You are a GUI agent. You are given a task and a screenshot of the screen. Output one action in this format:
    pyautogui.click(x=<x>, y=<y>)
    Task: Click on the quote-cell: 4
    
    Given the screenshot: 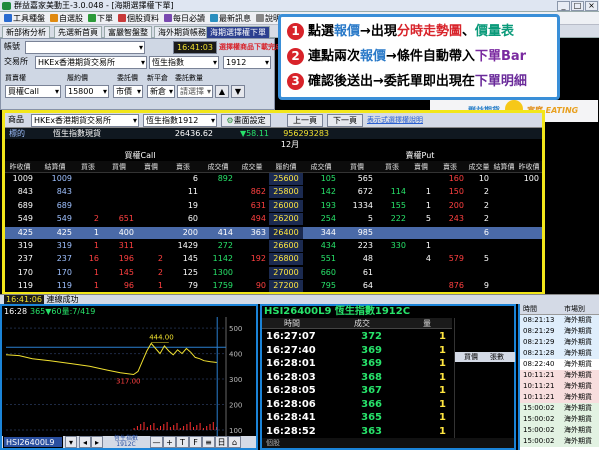 What is the action you would take?
    pyautogui.click(x=420, y=259)
    